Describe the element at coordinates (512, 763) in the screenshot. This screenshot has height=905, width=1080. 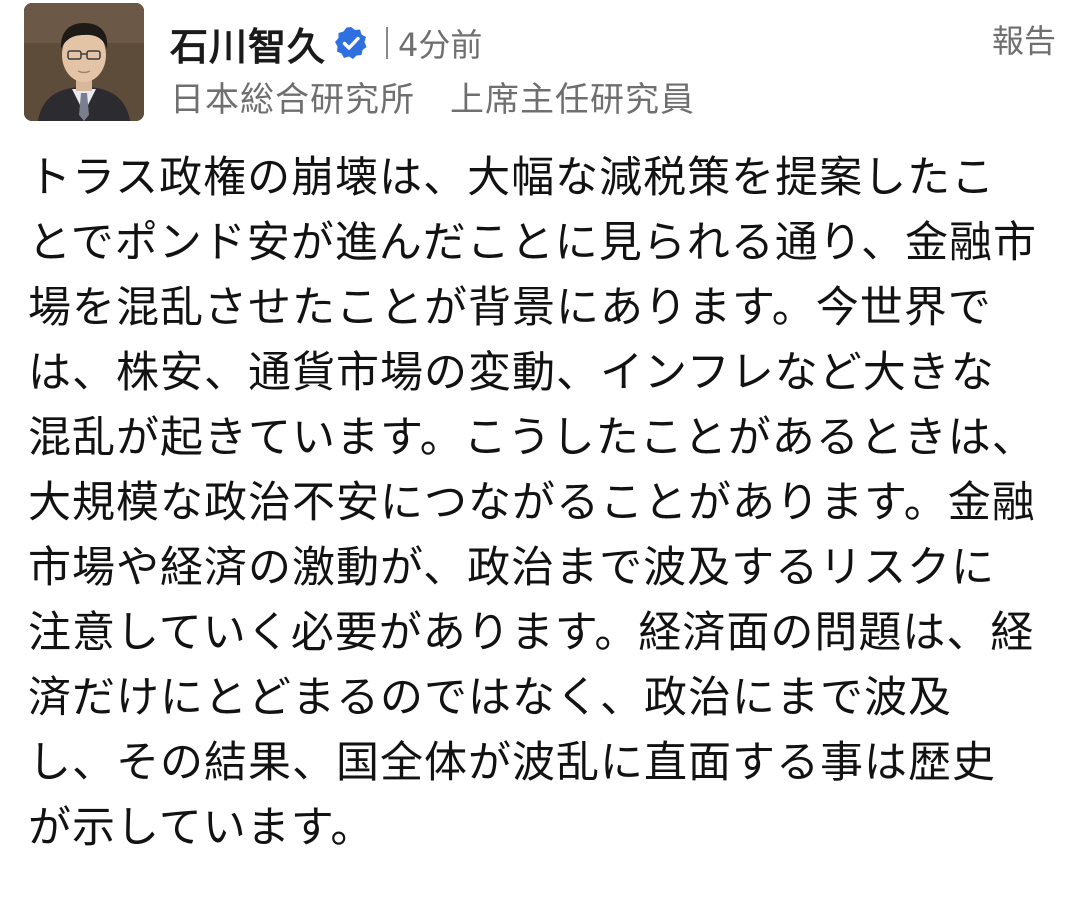
I see `comment-line: し、その結果、国全体が波乱に直面する事は歴史` at that location.